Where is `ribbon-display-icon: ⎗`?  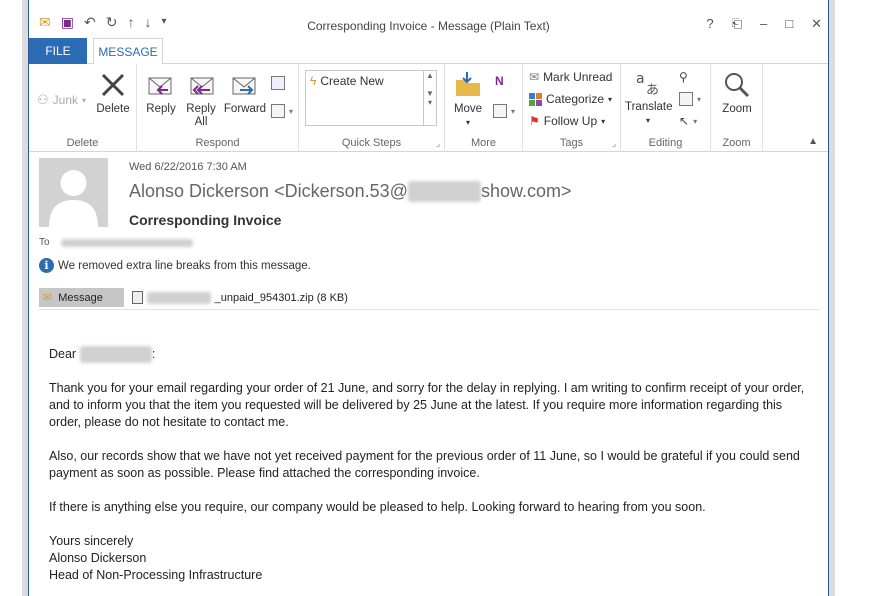
ribbon-display-icon: ⎗ is located at coordinates (737, 24).